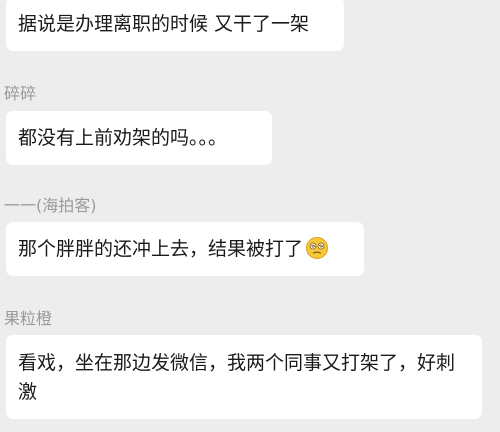 The image size is (500, 432). I want to click on sender-name: 果粒橙, so click(28, 318).